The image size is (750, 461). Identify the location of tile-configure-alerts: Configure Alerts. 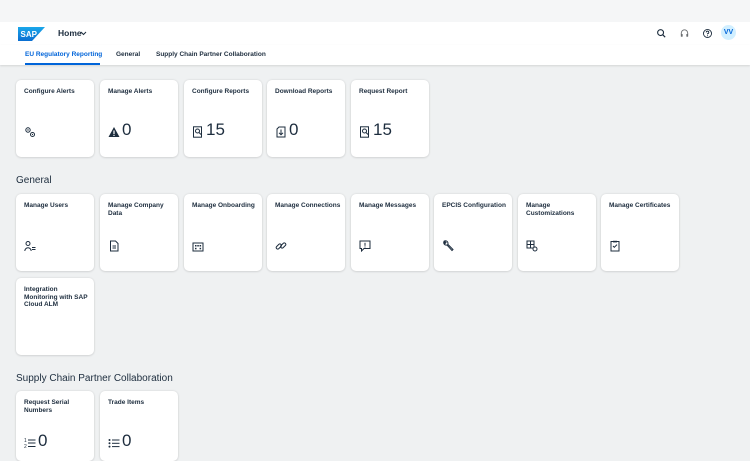
(55, 118).